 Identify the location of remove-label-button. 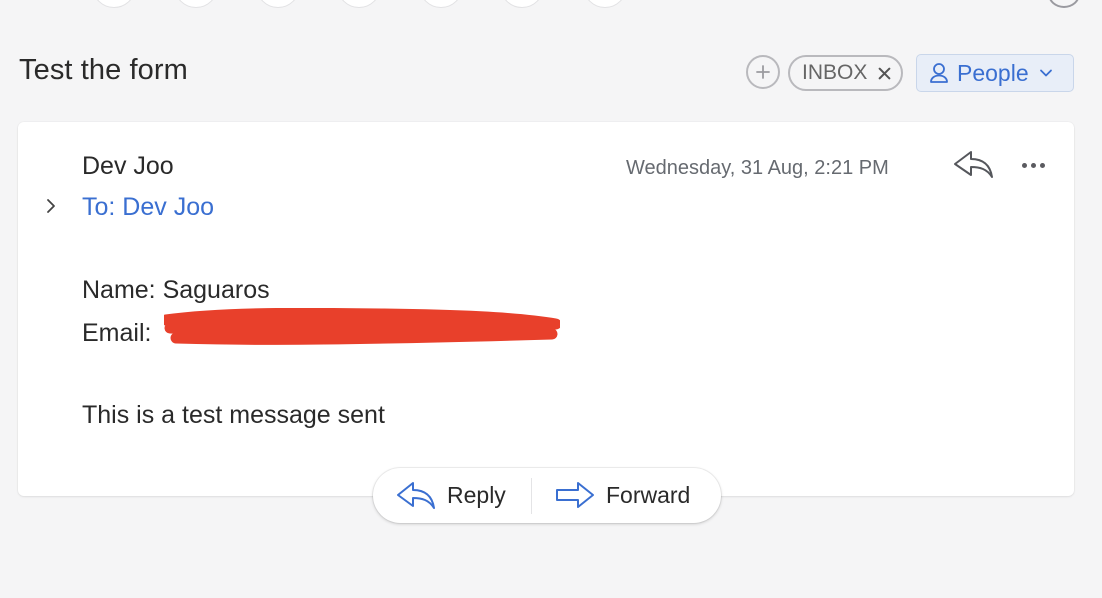
(884, 73).